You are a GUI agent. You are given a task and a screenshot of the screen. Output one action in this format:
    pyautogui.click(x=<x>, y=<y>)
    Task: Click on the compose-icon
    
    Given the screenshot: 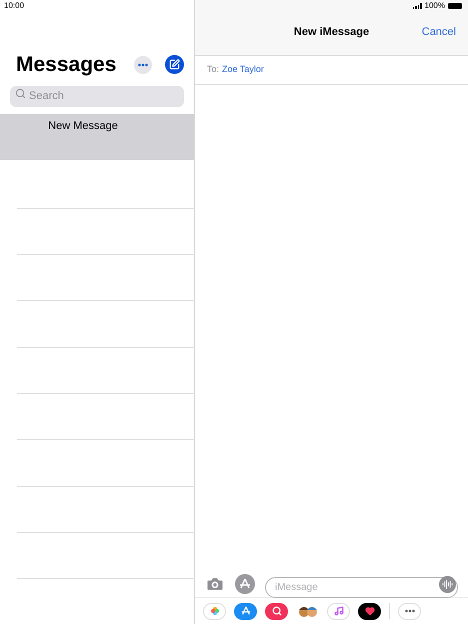 What is the action you would take?
    pyautogui.click(x=174, y=64)
    